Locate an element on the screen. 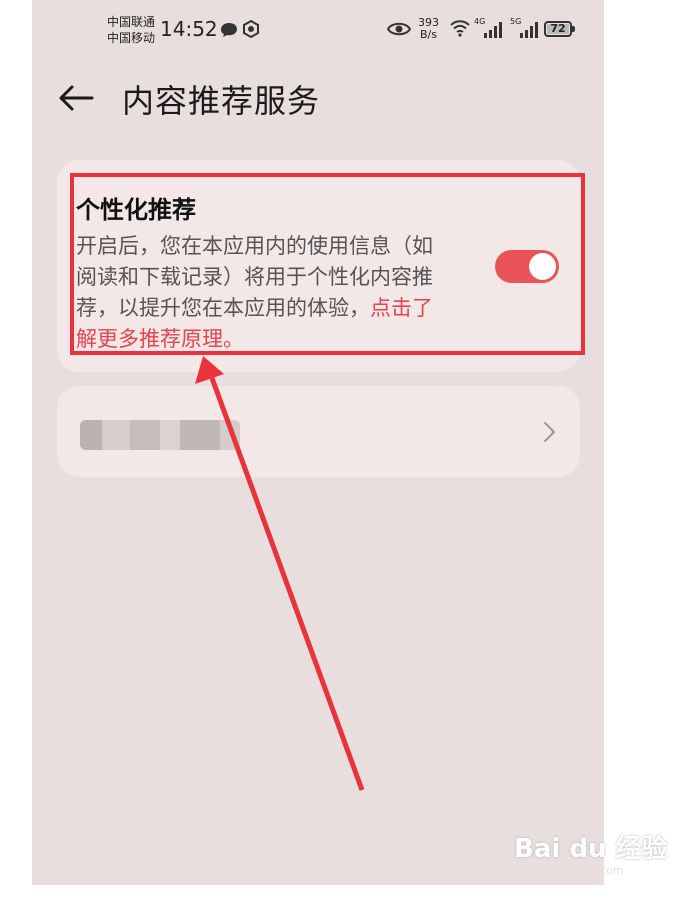  baidu-watermark-url: jingyan.baidu.com is located at coordinates (573, 870).